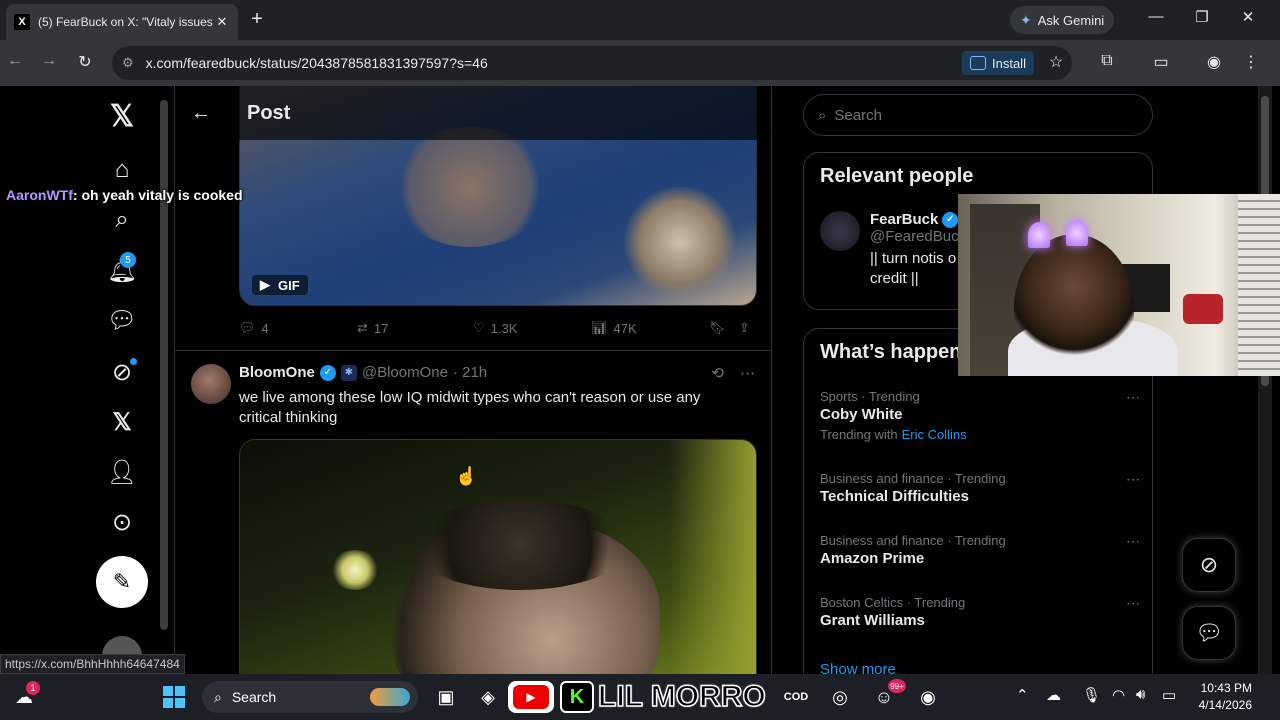 This screenshot has height=720, width=1280. I want to click on messages-icon: 💬︎, so click(122, 320).